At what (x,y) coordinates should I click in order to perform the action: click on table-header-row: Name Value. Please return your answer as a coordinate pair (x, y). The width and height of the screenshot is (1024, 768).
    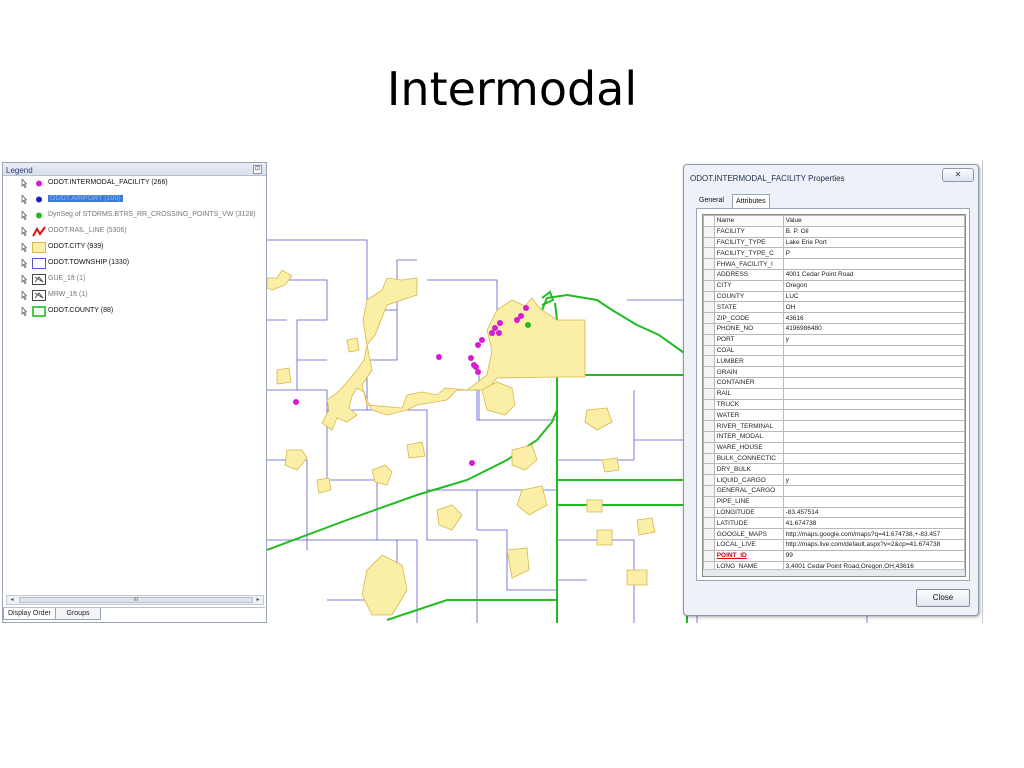
    Looking at the image, I should click on (834, 221).